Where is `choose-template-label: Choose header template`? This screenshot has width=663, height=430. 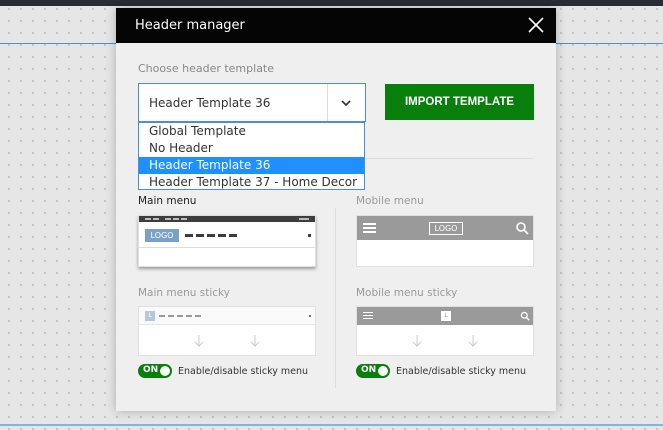 choose-template-label: Choose header template is located at coordinates (206, 68).